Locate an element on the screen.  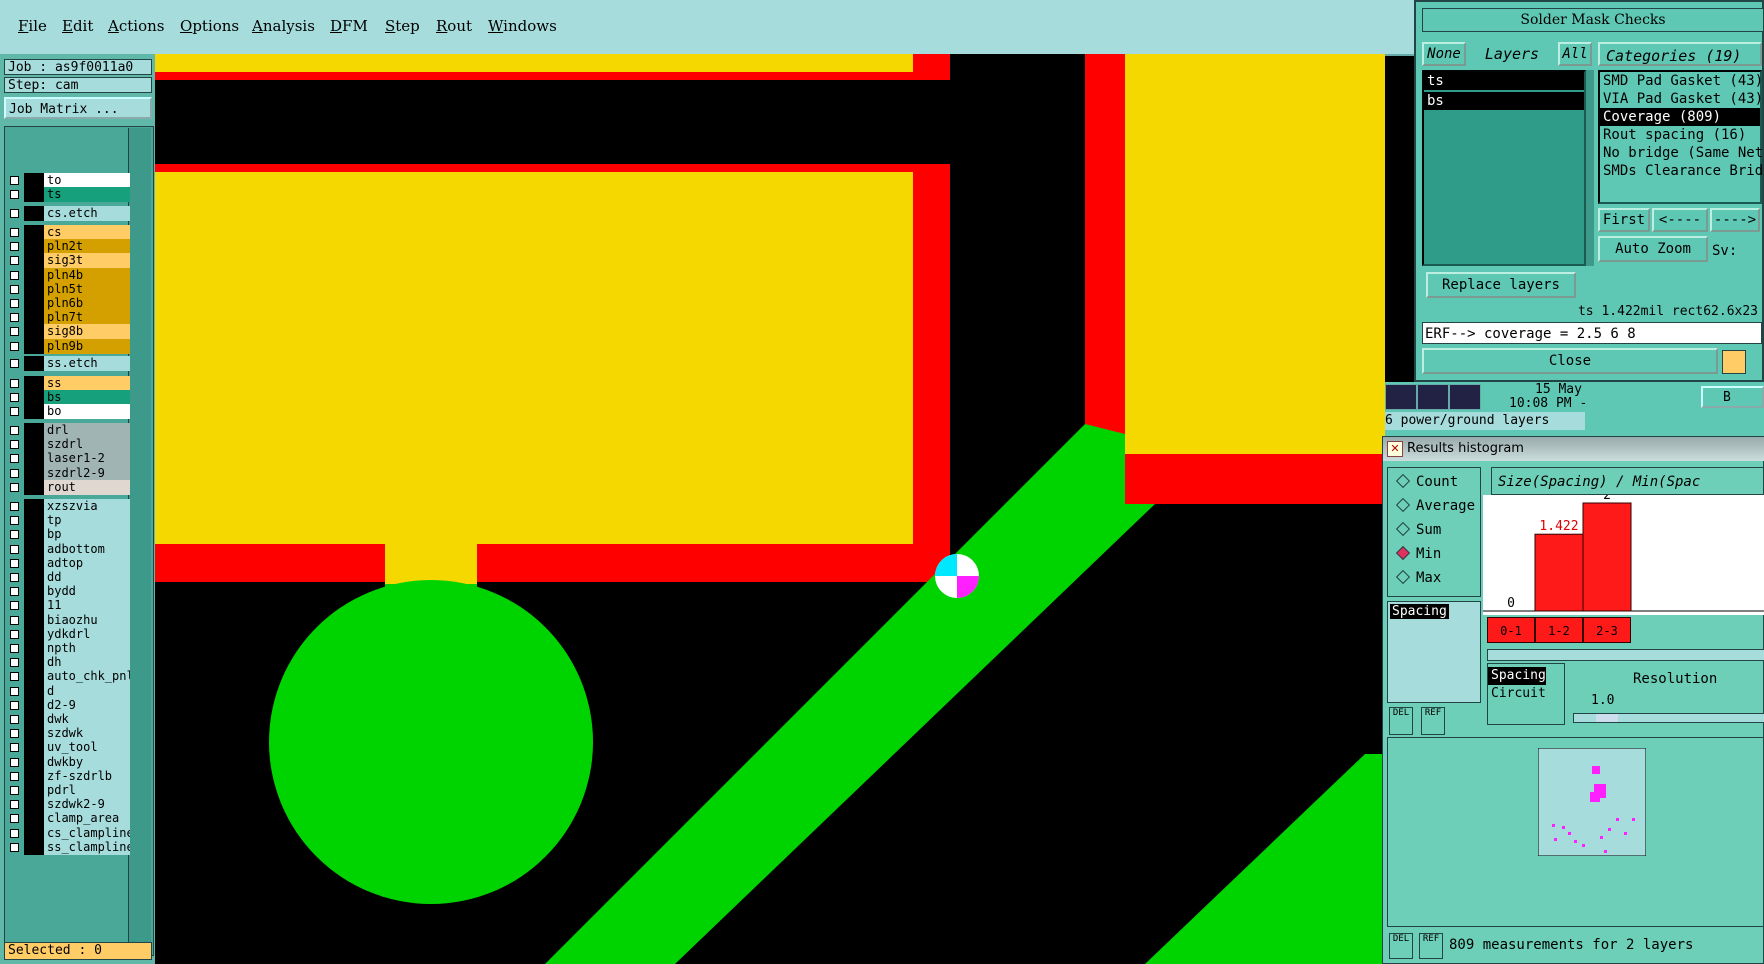
layer-row-ts: ts is located at coordinates (68, 195).